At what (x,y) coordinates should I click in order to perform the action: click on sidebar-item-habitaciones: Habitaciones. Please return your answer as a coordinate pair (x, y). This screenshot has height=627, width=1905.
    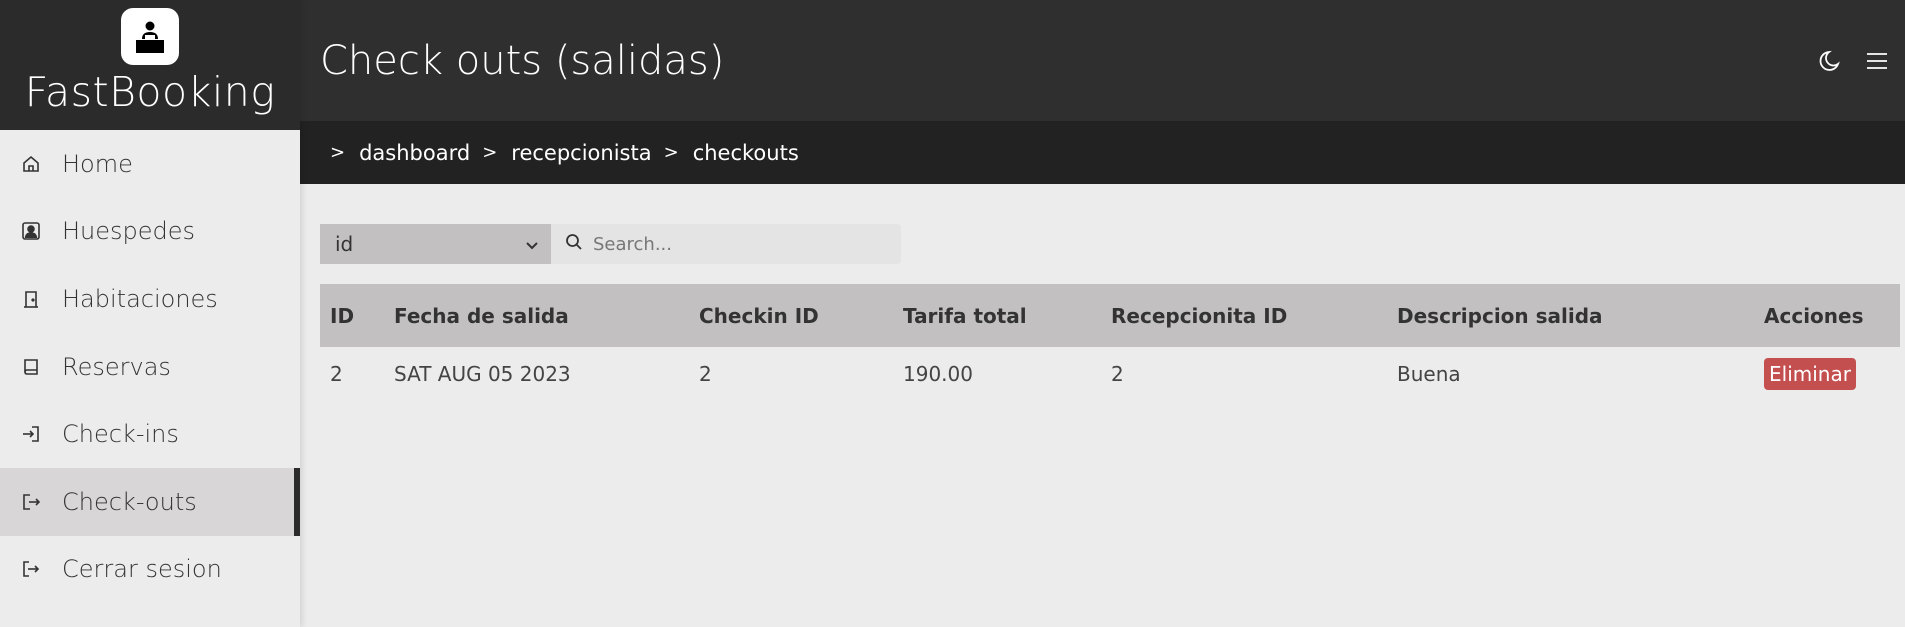
    Looking at the image, I should click on (150, 299).